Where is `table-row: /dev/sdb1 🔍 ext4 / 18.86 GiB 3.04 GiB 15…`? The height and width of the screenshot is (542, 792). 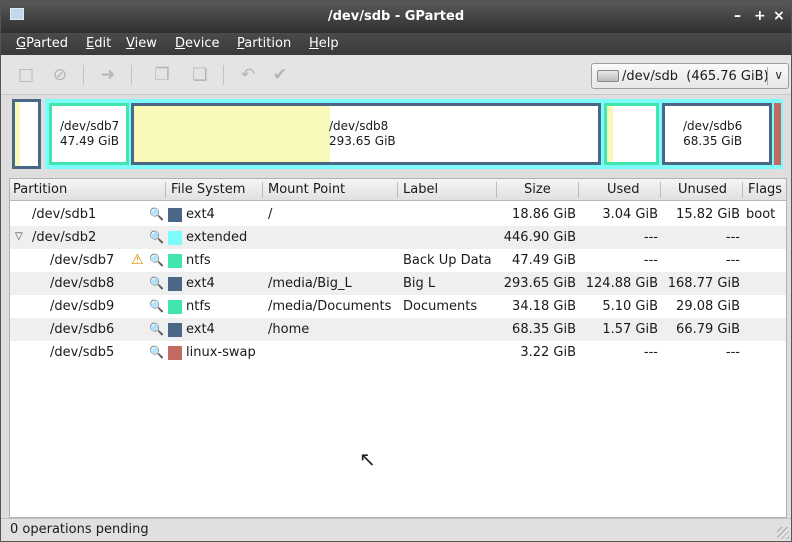 table-row: /dev/sdb1 🔍 ext4 / 18.86 GiB 3.04 GiB 15… is located at coordinates (398, 214).